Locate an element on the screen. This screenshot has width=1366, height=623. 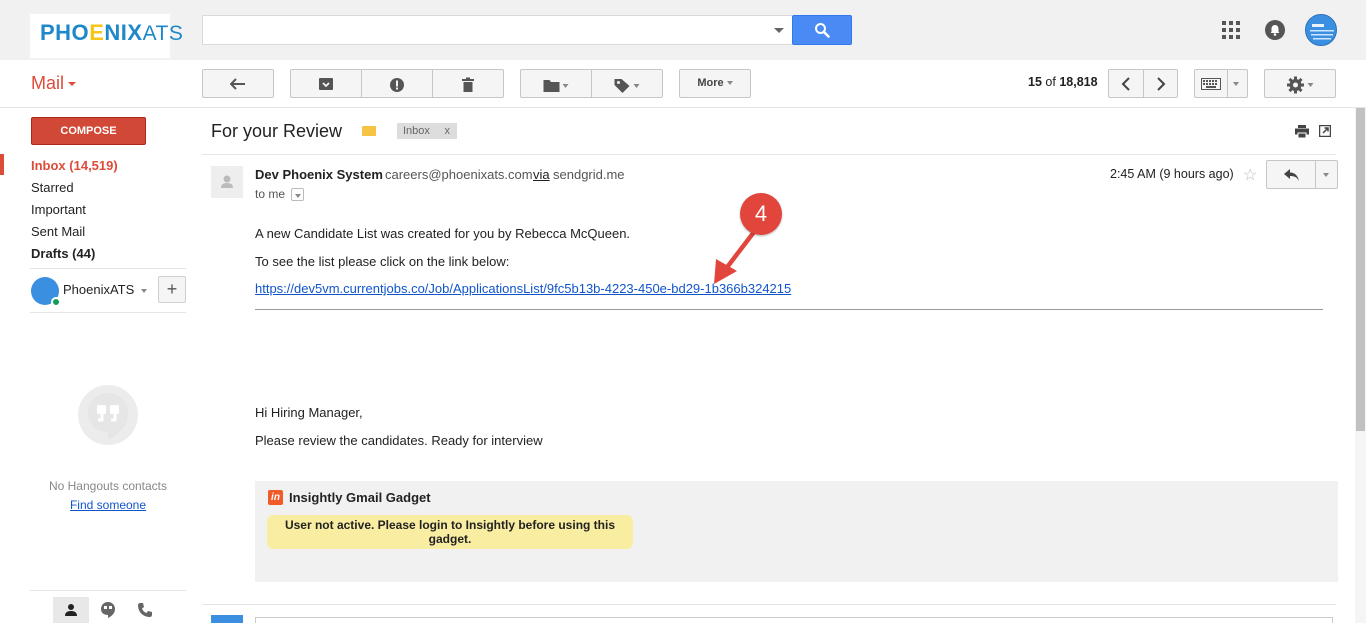
move-to-button is located at coordinates (556, 83).